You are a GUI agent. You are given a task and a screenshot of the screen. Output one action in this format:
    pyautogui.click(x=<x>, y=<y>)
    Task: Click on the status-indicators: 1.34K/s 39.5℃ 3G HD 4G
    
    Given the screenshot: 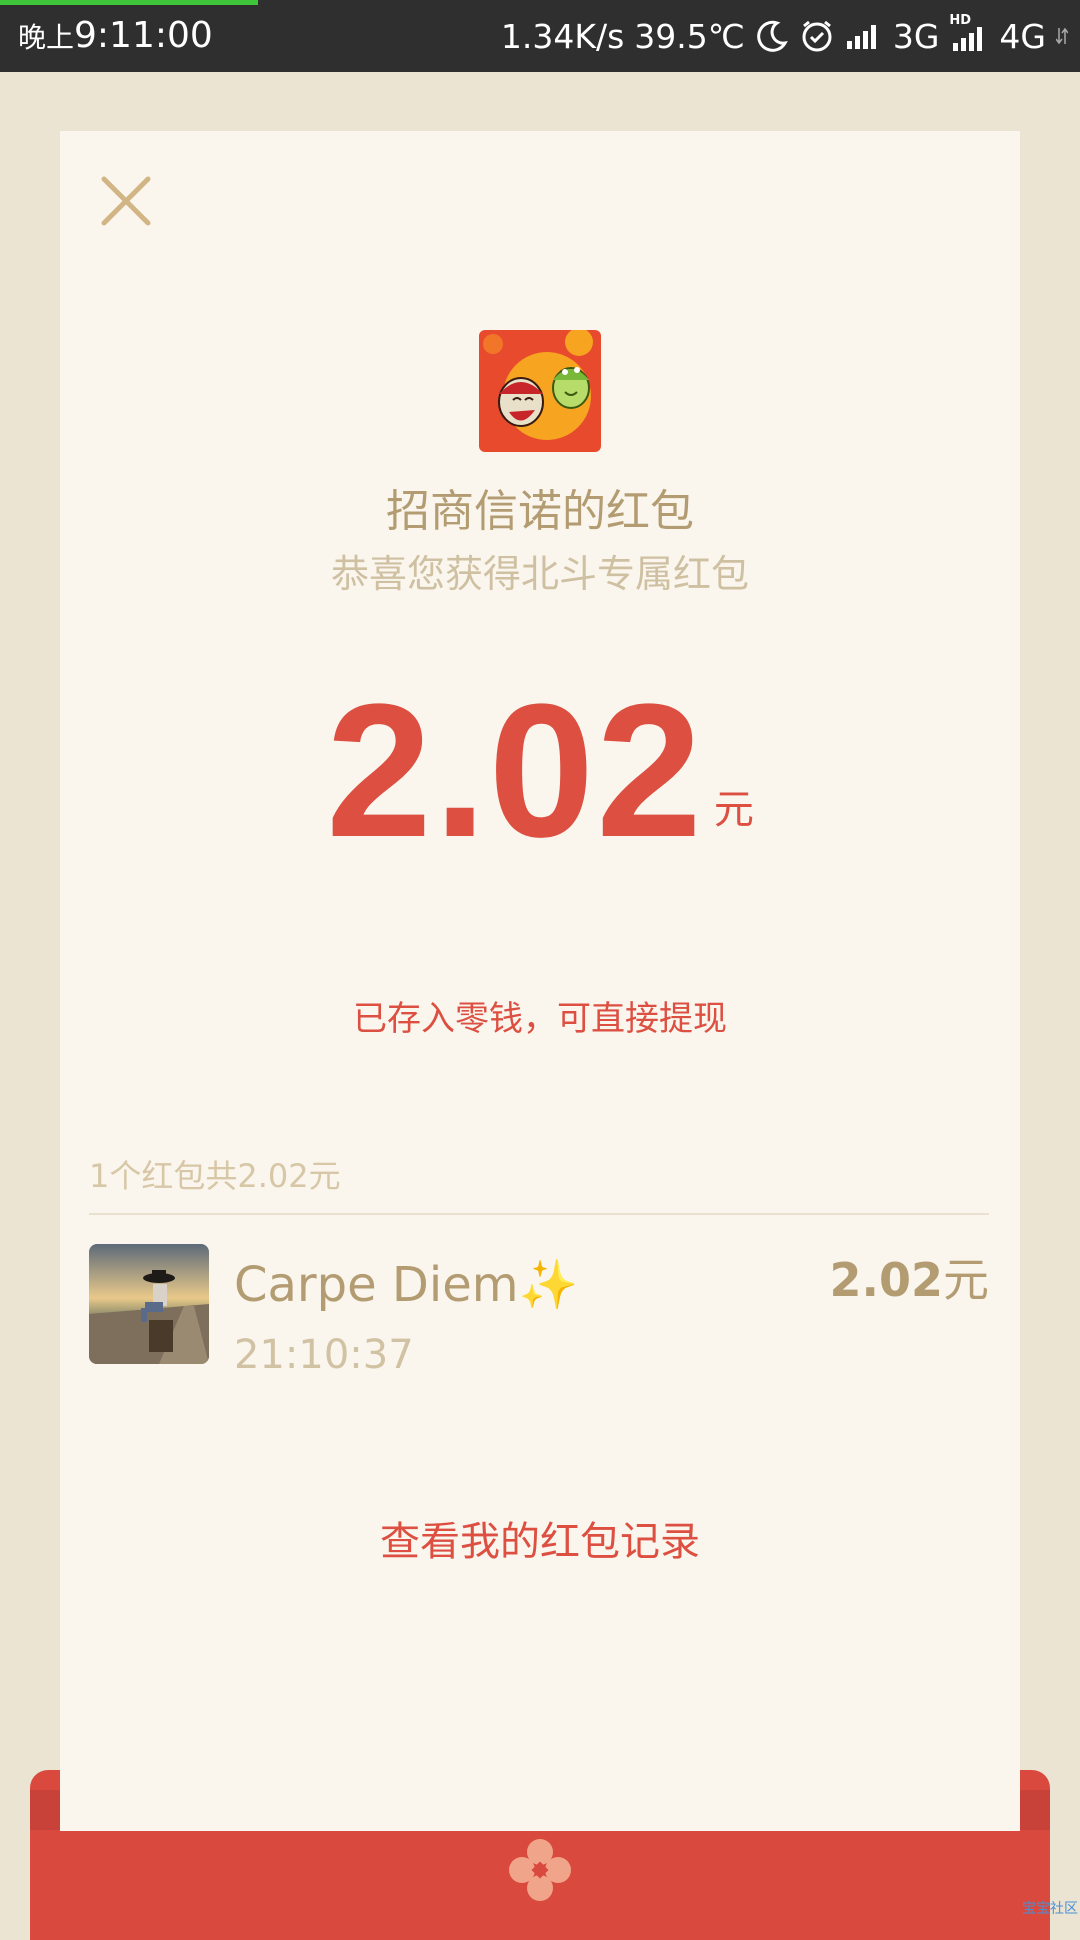 What is the action you would take?
    pyautogui.click(x=784, y=35)
    